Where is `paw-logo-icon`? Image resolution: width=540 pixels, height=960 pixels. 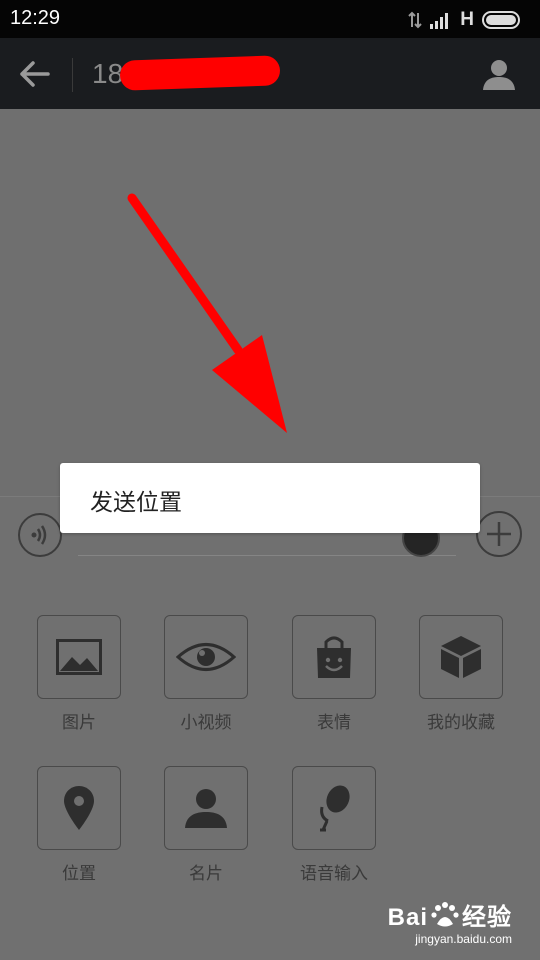 paw-logo-icon is located at coordinates (445, 914).